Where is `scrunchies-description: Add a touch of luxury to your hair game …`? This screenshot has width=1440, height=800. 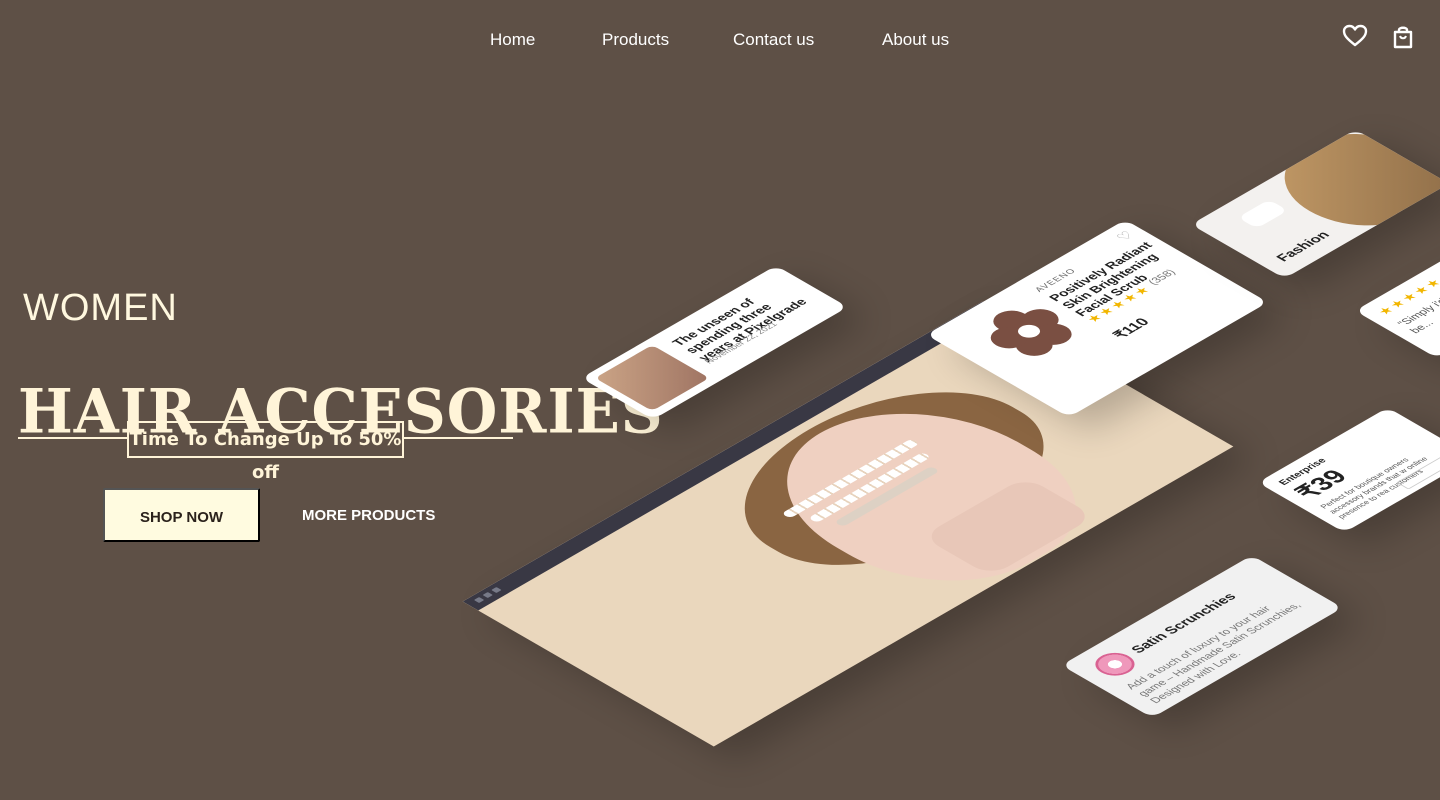 scrunchies-description: Add a touch of luxury to your hair game … is located at coordinates (1213, 653).